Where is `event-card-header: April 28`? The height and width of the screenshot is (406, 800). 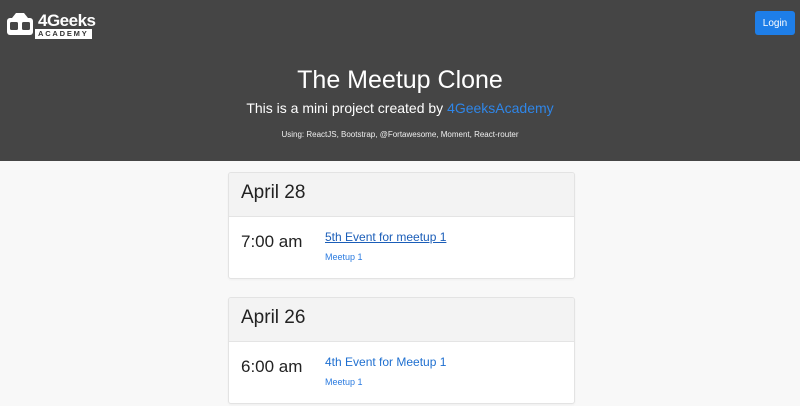 event-card-header: April 28 is located at coordinates (401, 195).